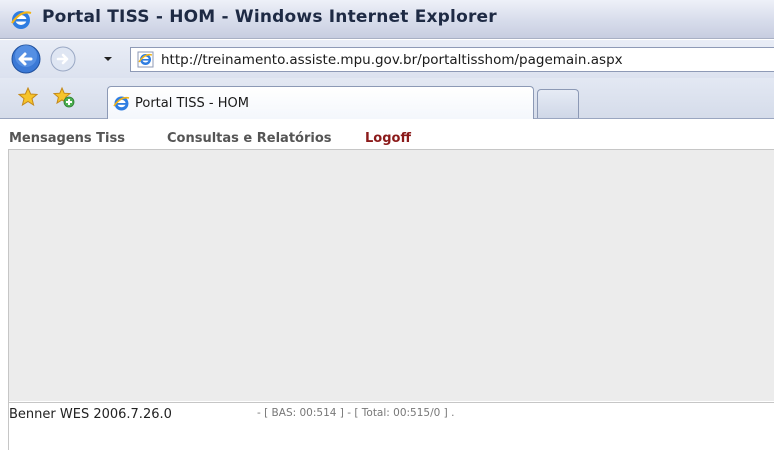 The height and width of the screenshot is (450, 774). What do you see at coordinates (8, 299) in the screenshot?
I see `left-divider` at bounding box center [8, 299].